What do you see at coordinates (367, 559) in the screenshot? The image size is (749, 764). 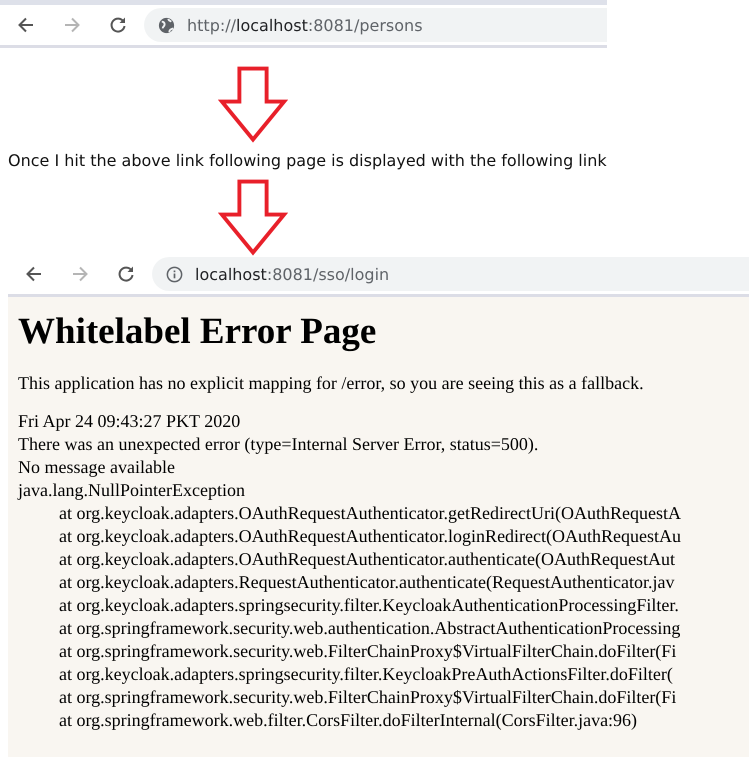 I see `stack-trace-line: at org.keycloak.adapters.OAuthRequestAuthenticator.authenticate(OAuthRequestAut` at bounding box center [367, 559].